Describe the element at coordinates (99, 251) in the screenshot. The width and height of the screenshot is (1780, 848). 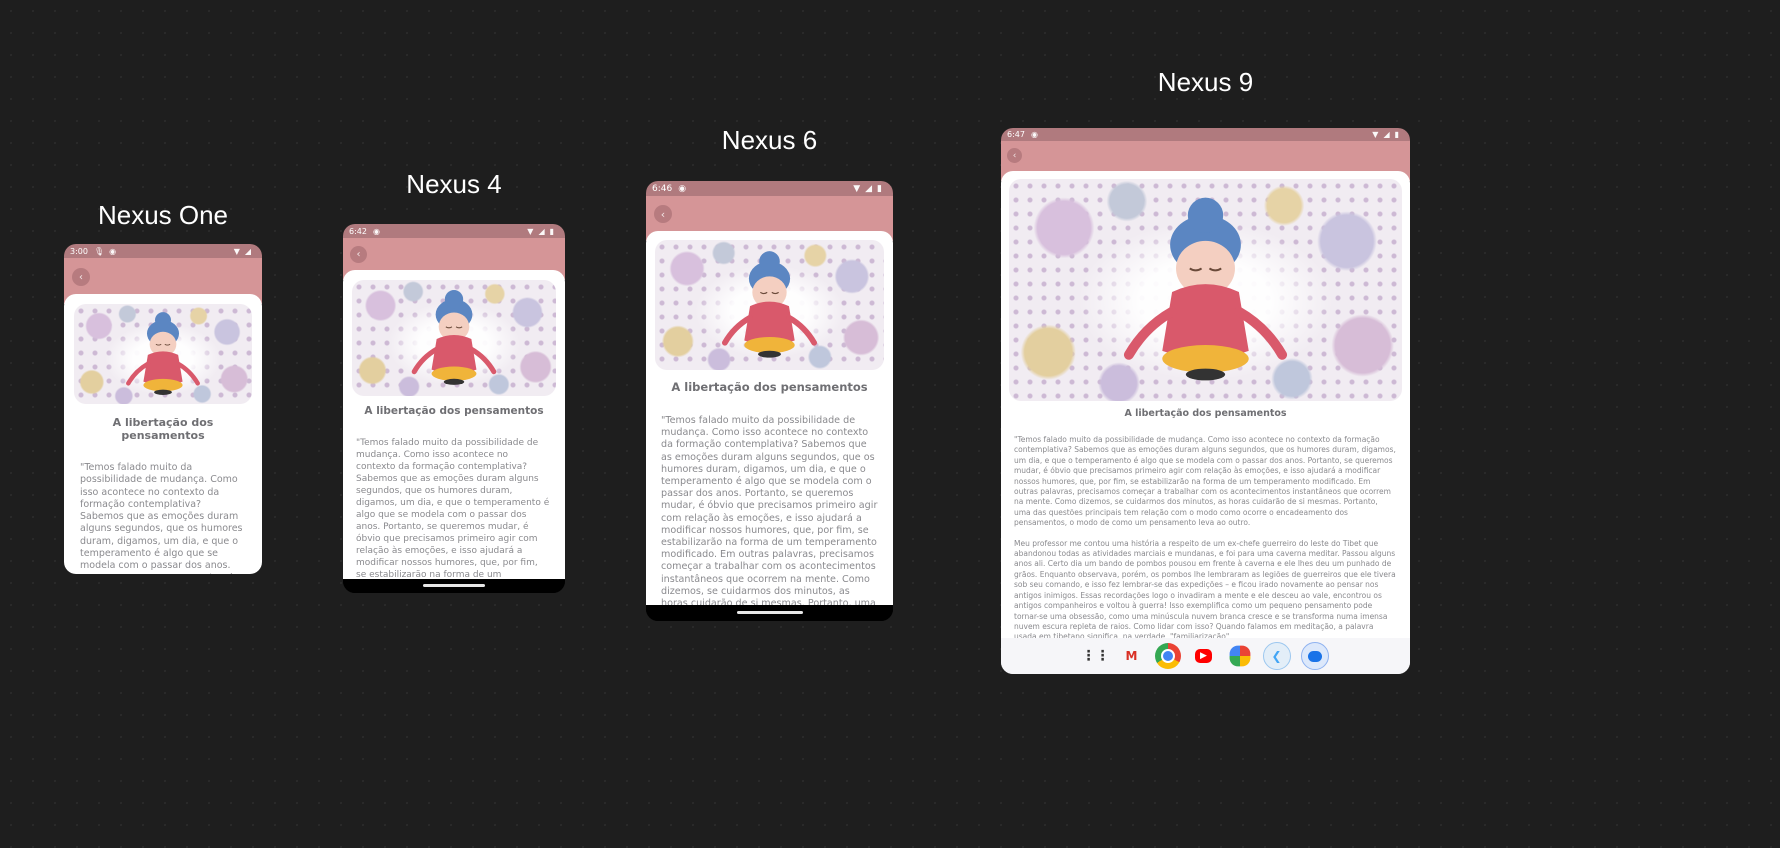
I see `mic-icon: 🎙` at that location.